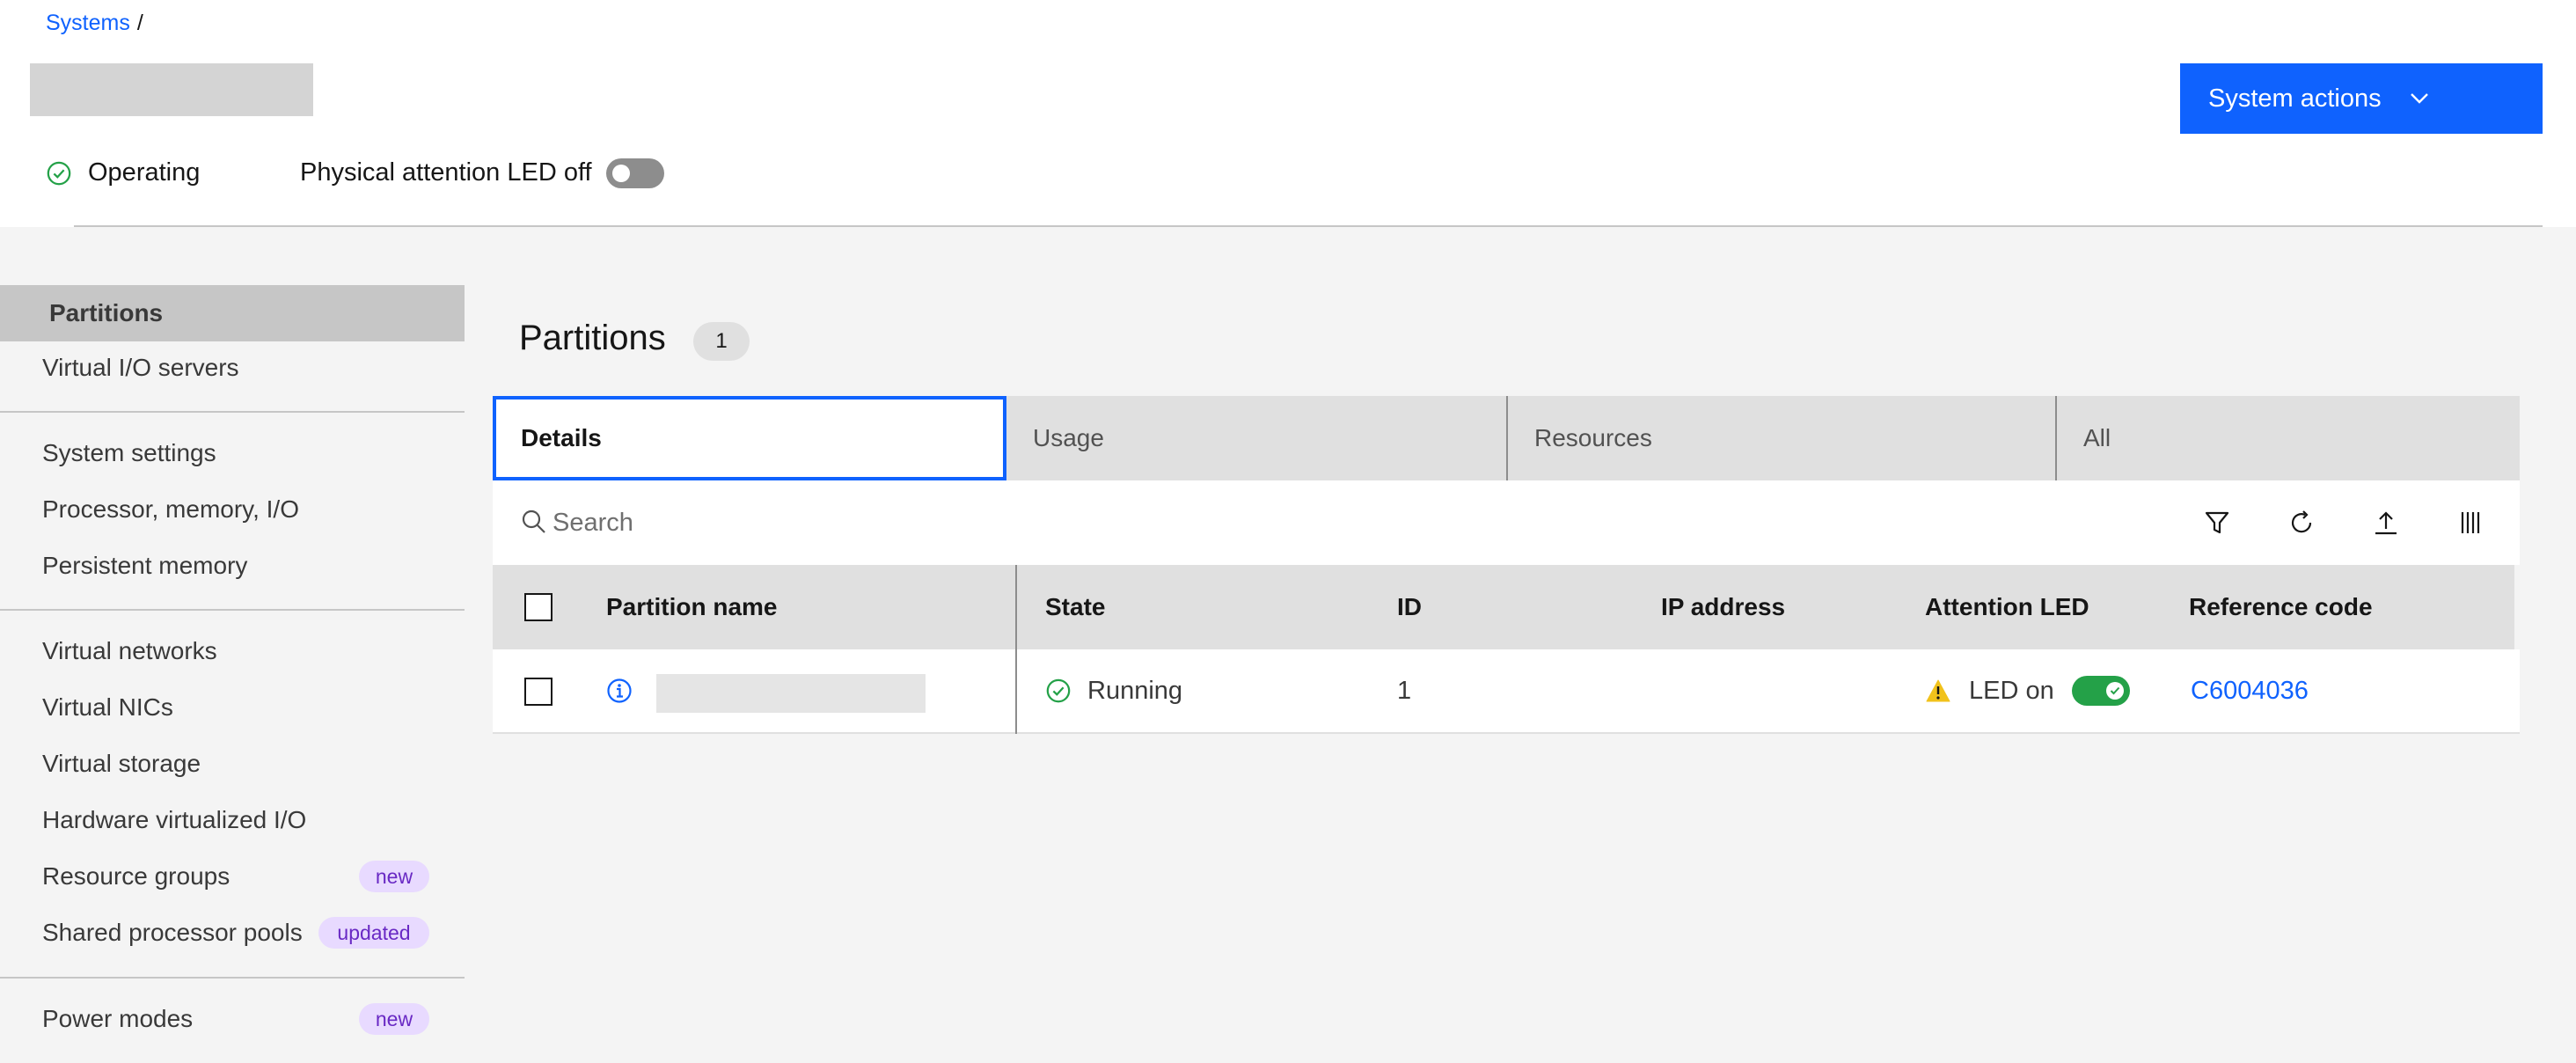 The image size is (2576, 1063). What do you see at coordinates (691, 607) in the screenshot?
I see `column-header-partition-name: Partition name` at bounding box center [691, 607].